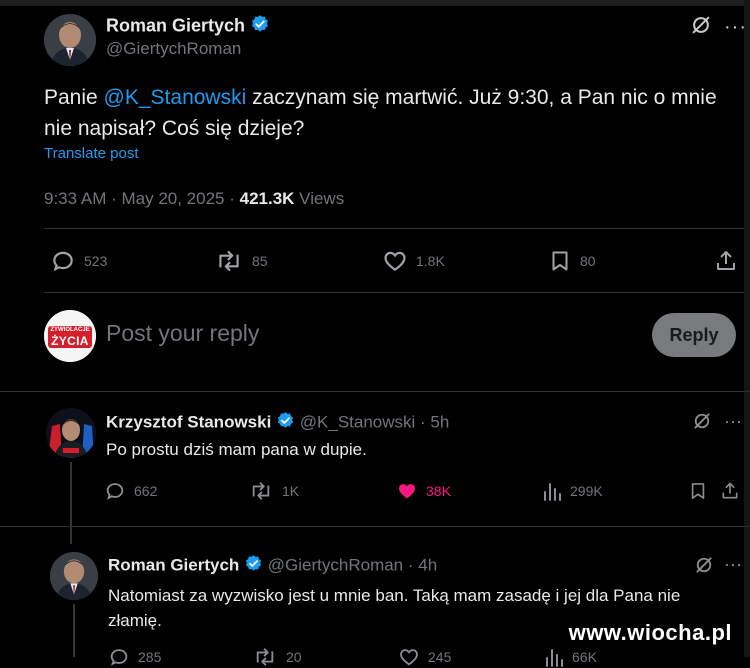 This screenshot has width=750, height=668. What do you see at coordinates (70, 330) in the screenshot?
I see `avatar-logo-text-top: ZYWIOLACJE` at bounding box center [70, 330].